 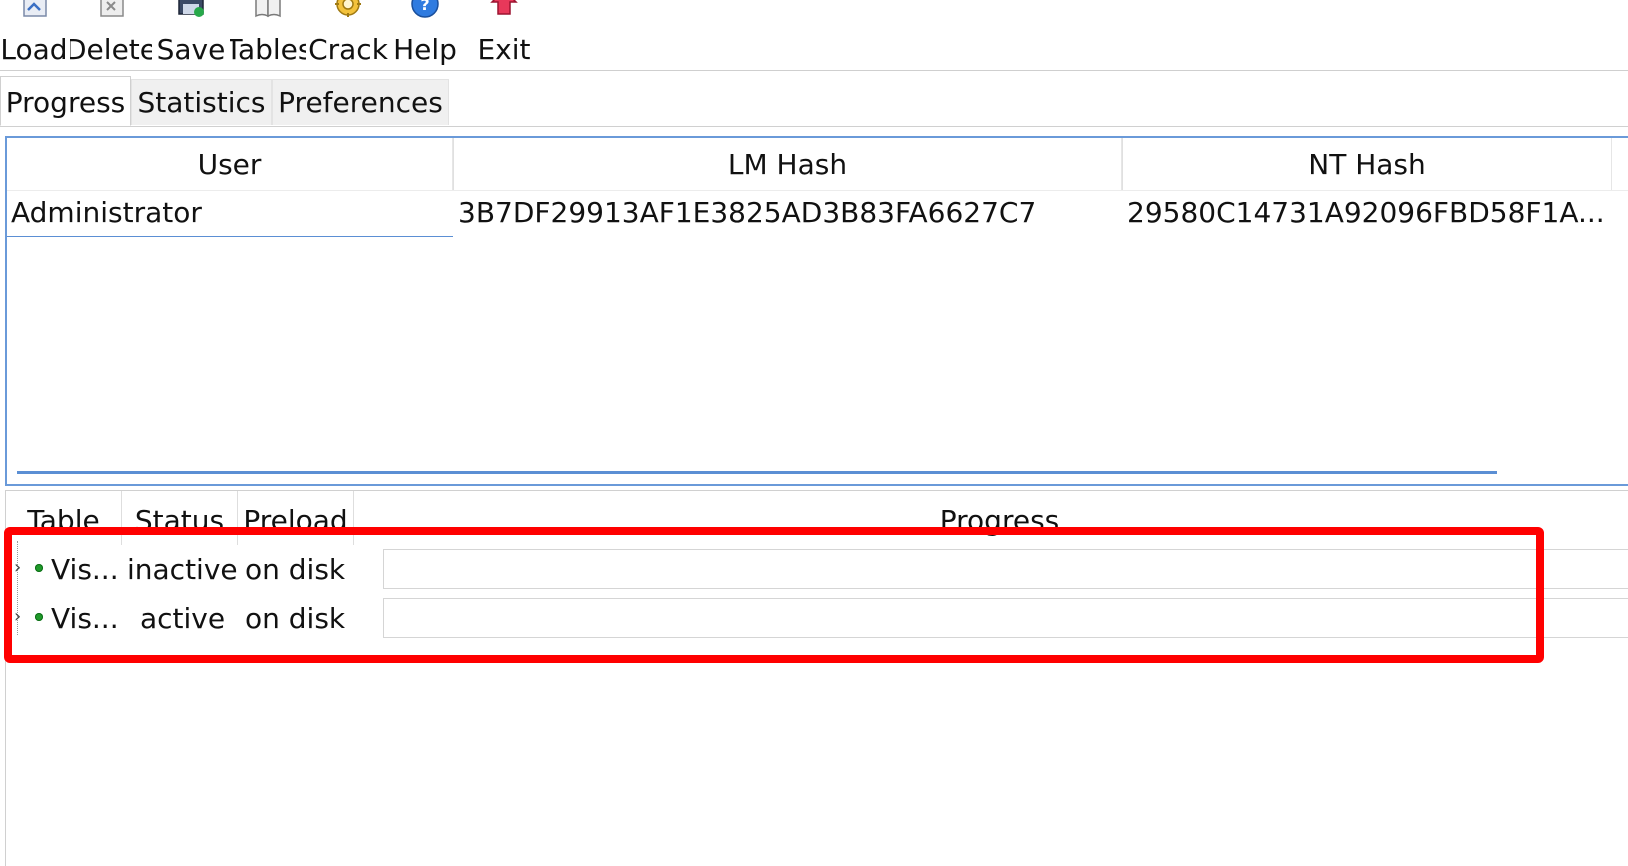 I want to click on tab-bar: Progress Statistics Preferences, so click(x=814, y=101).